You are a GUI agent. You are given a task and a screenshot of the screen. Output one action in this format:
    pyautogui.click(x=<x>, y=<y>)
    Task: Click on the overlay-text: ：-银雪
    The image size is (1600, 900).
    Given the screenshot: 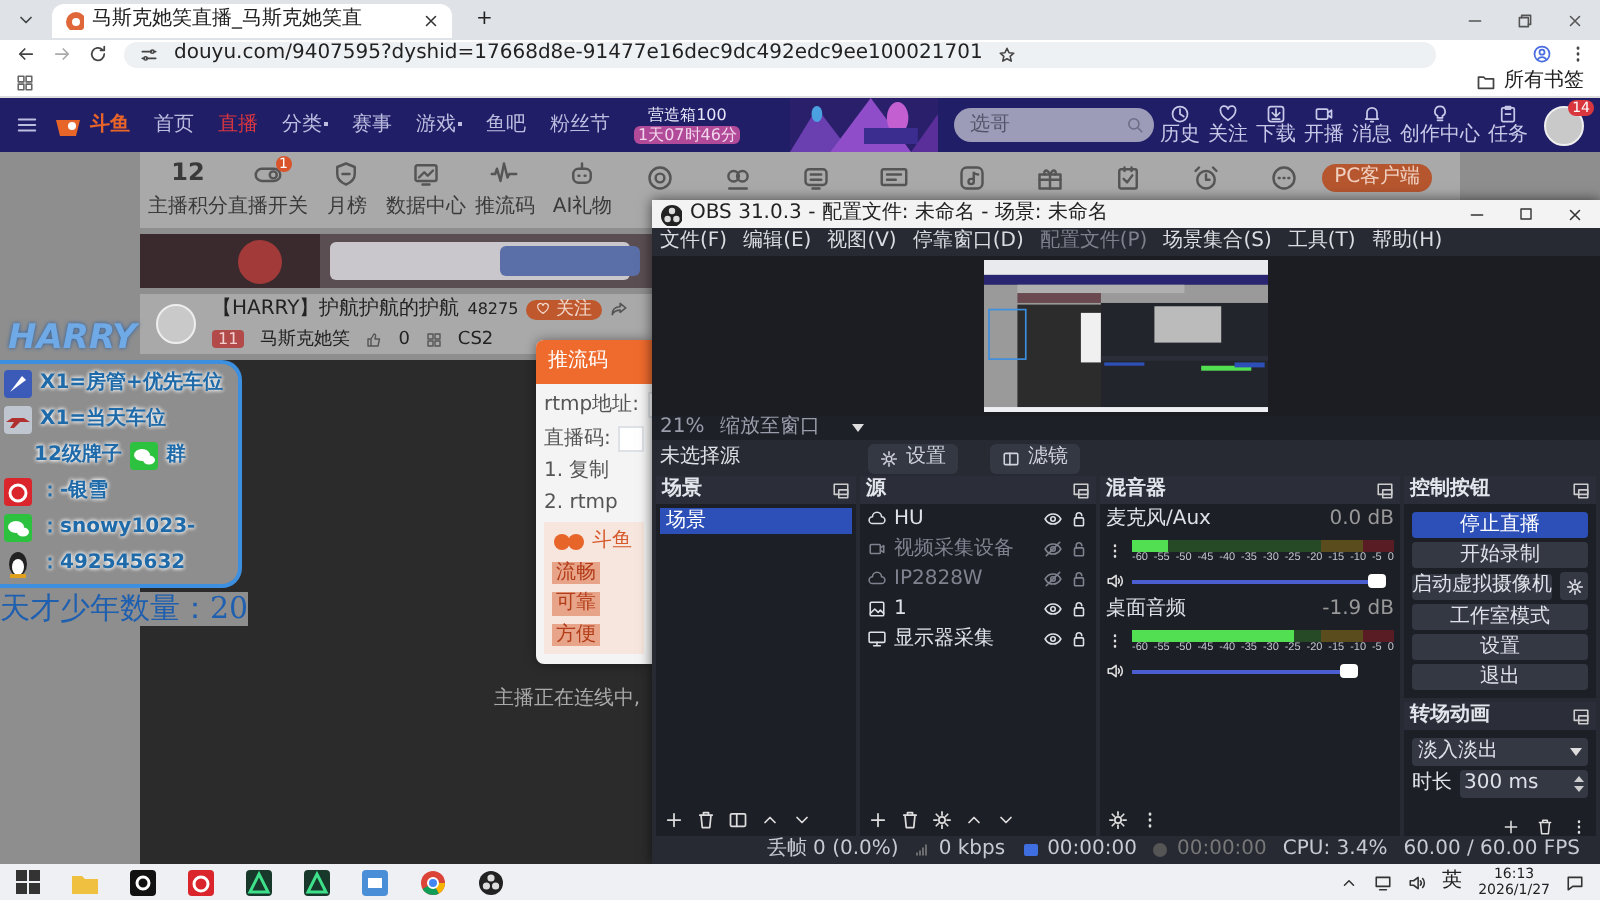 What is the action you would take?
    pyautogui.click(x=74, y=491)
    